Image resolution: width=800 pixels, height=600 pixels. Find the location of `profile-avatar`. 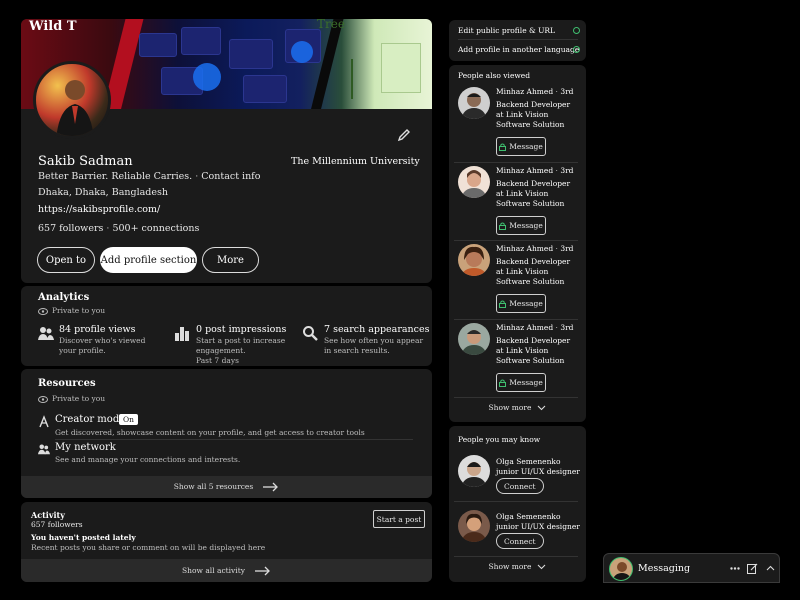

profile-avatar is located at coordinates (72, 100).